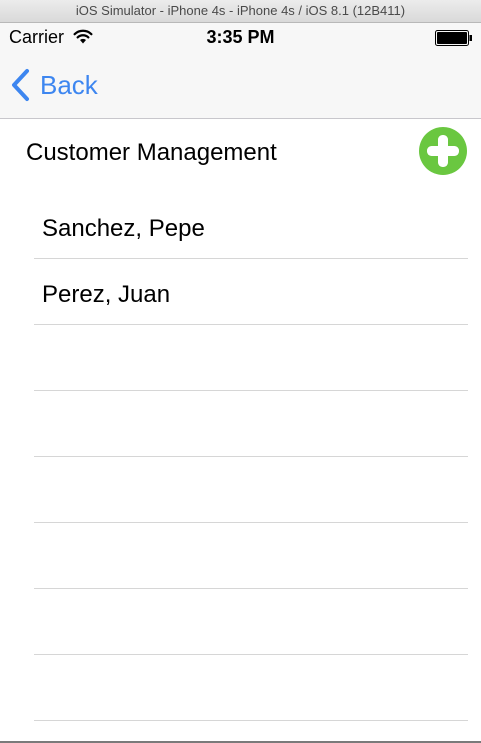  I want to click on add-customer-button, so click(443, 151).